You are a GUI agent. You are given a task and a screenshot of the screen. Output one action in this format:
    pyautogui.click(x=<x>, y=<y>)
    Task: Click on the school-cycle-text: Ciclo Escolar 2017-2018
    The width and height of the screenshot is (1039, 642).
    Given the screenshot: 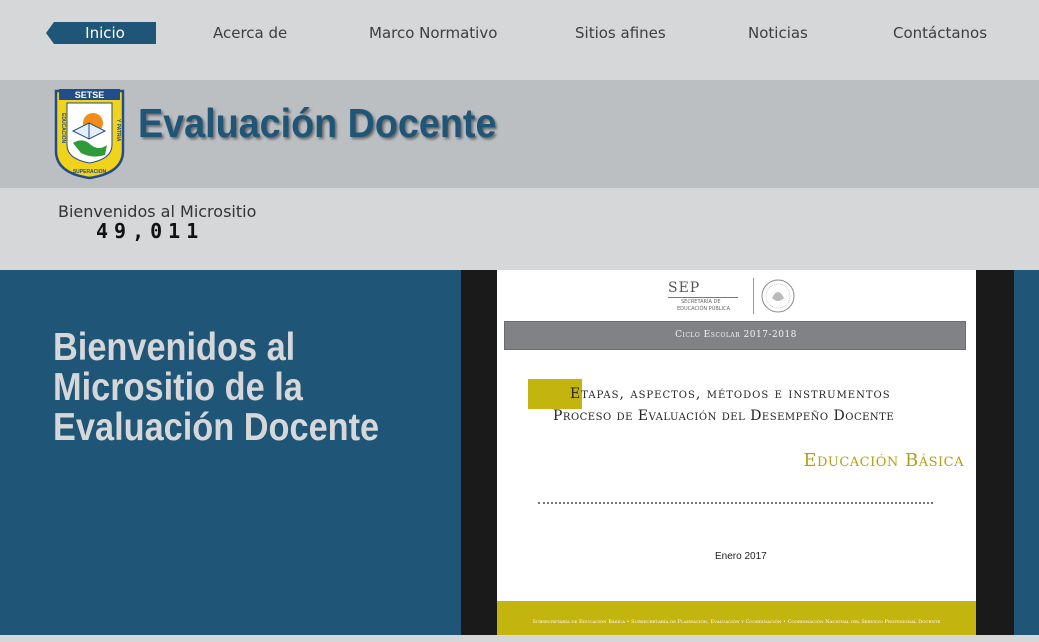 What is the action you would take?
    pyautogui.click(x=736, y=335)
    